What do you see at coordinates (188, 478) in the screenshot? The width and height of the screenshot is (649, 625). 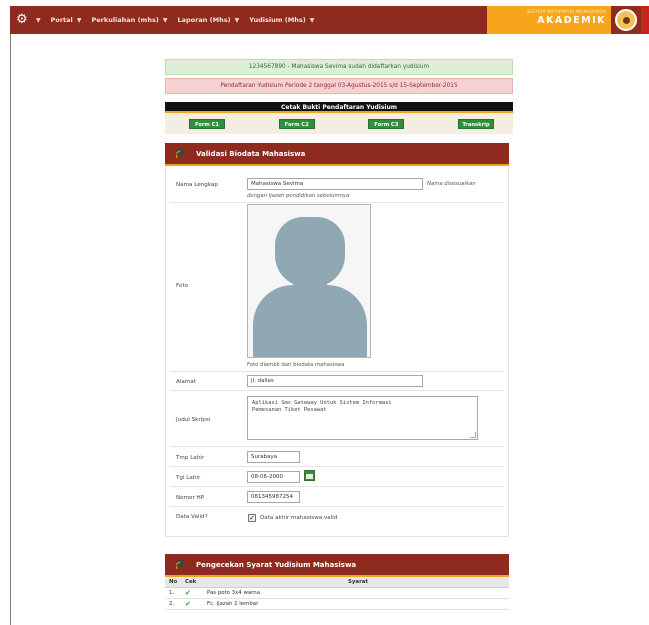 I see `tgl-lahir-label: Tgl Lahir` at bounding box center [188, 478].